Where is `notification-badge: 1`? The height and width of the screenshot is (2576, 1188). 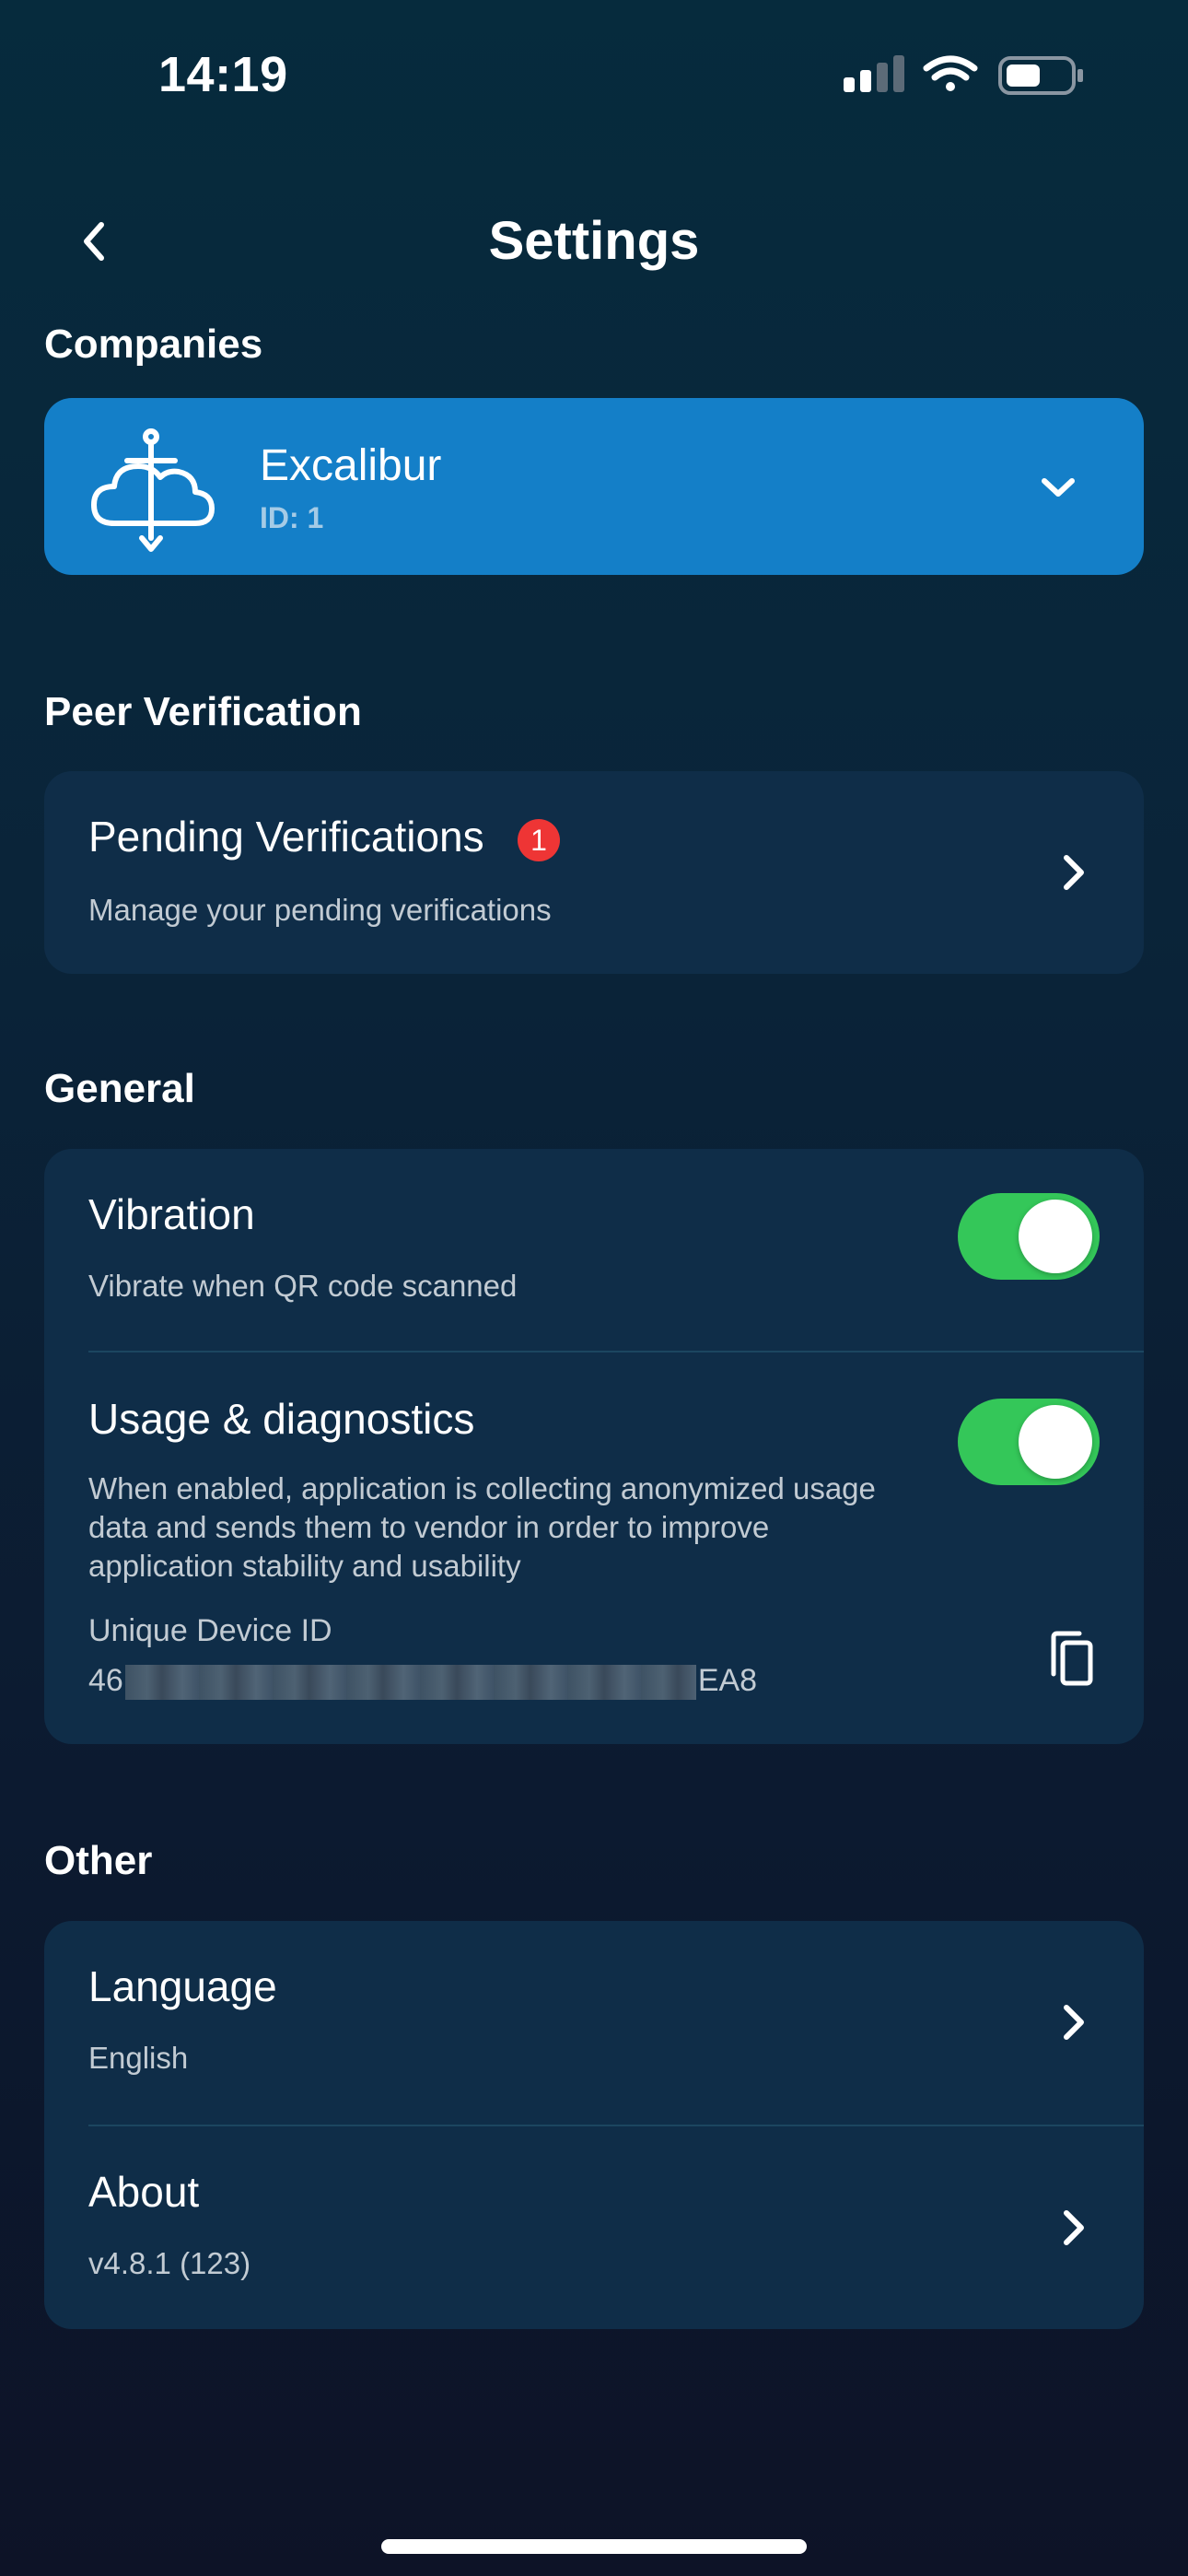 notification-badge: 1 is located at coordinates (539, 840).